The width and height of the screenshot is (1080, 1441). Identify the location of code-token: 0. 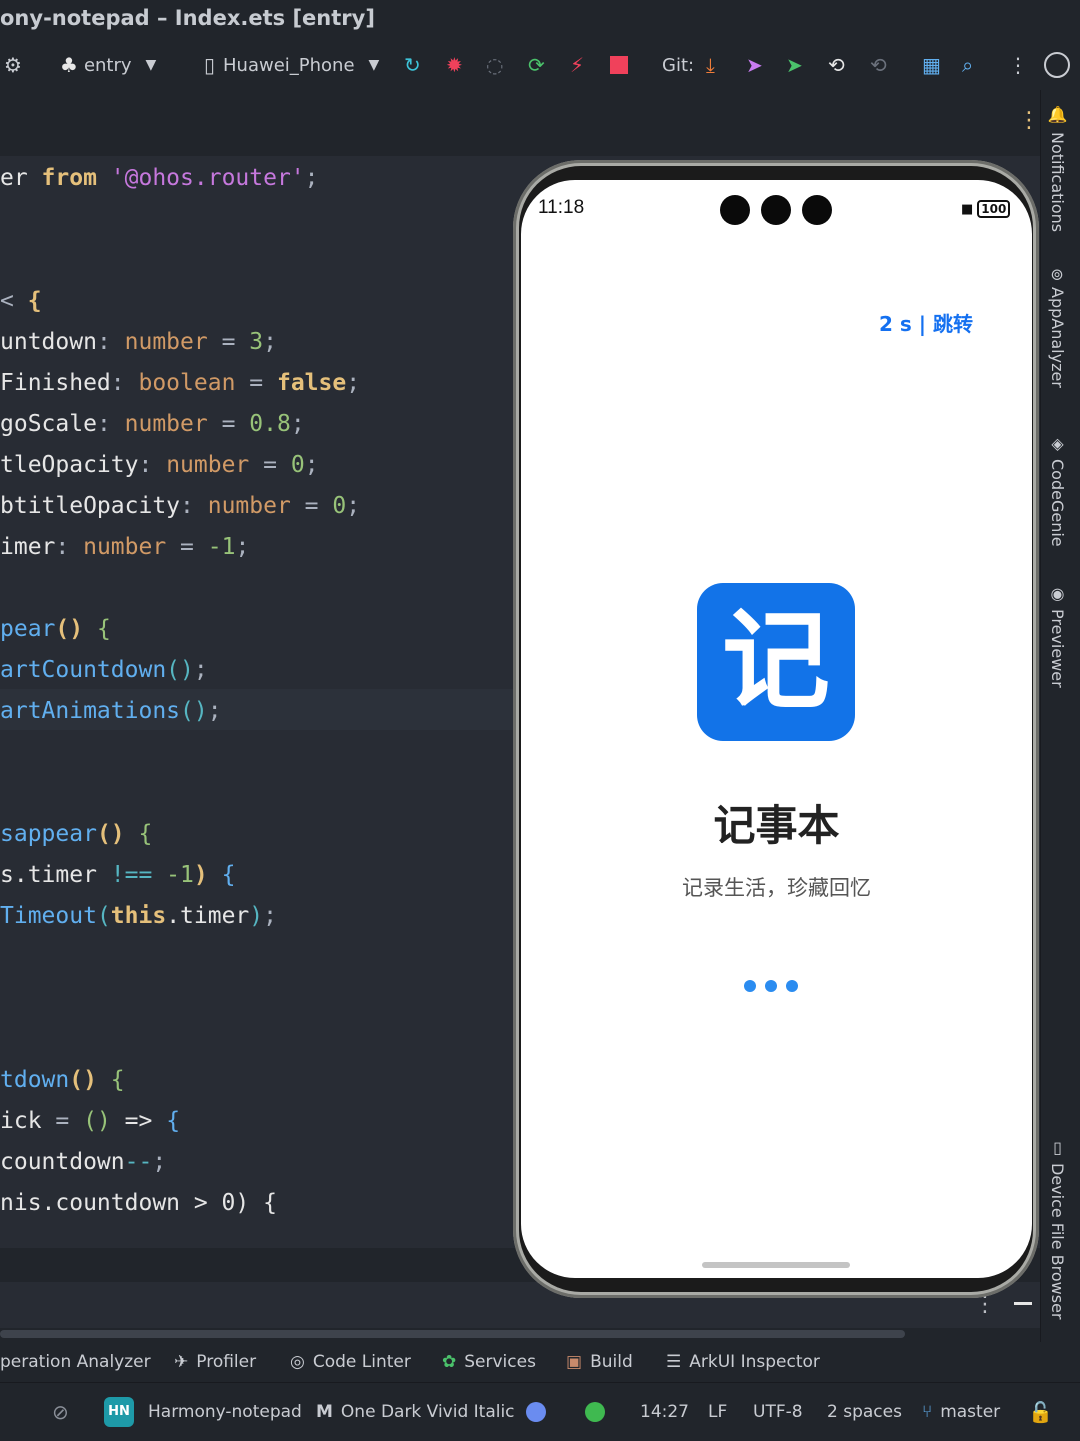
(339, 506).